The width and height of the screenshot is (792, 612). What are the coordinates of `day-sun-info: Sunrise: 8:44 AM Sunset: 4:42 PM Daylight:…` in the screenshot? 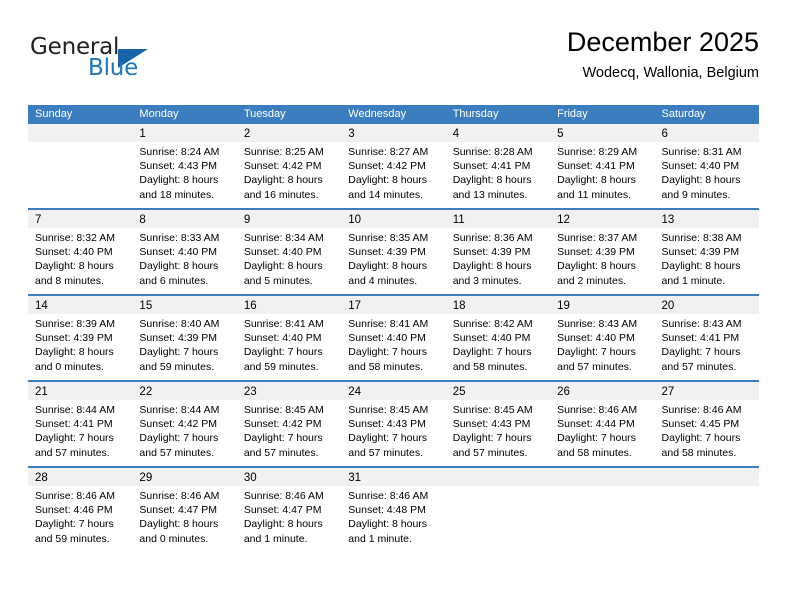 It's located at (184, 430).